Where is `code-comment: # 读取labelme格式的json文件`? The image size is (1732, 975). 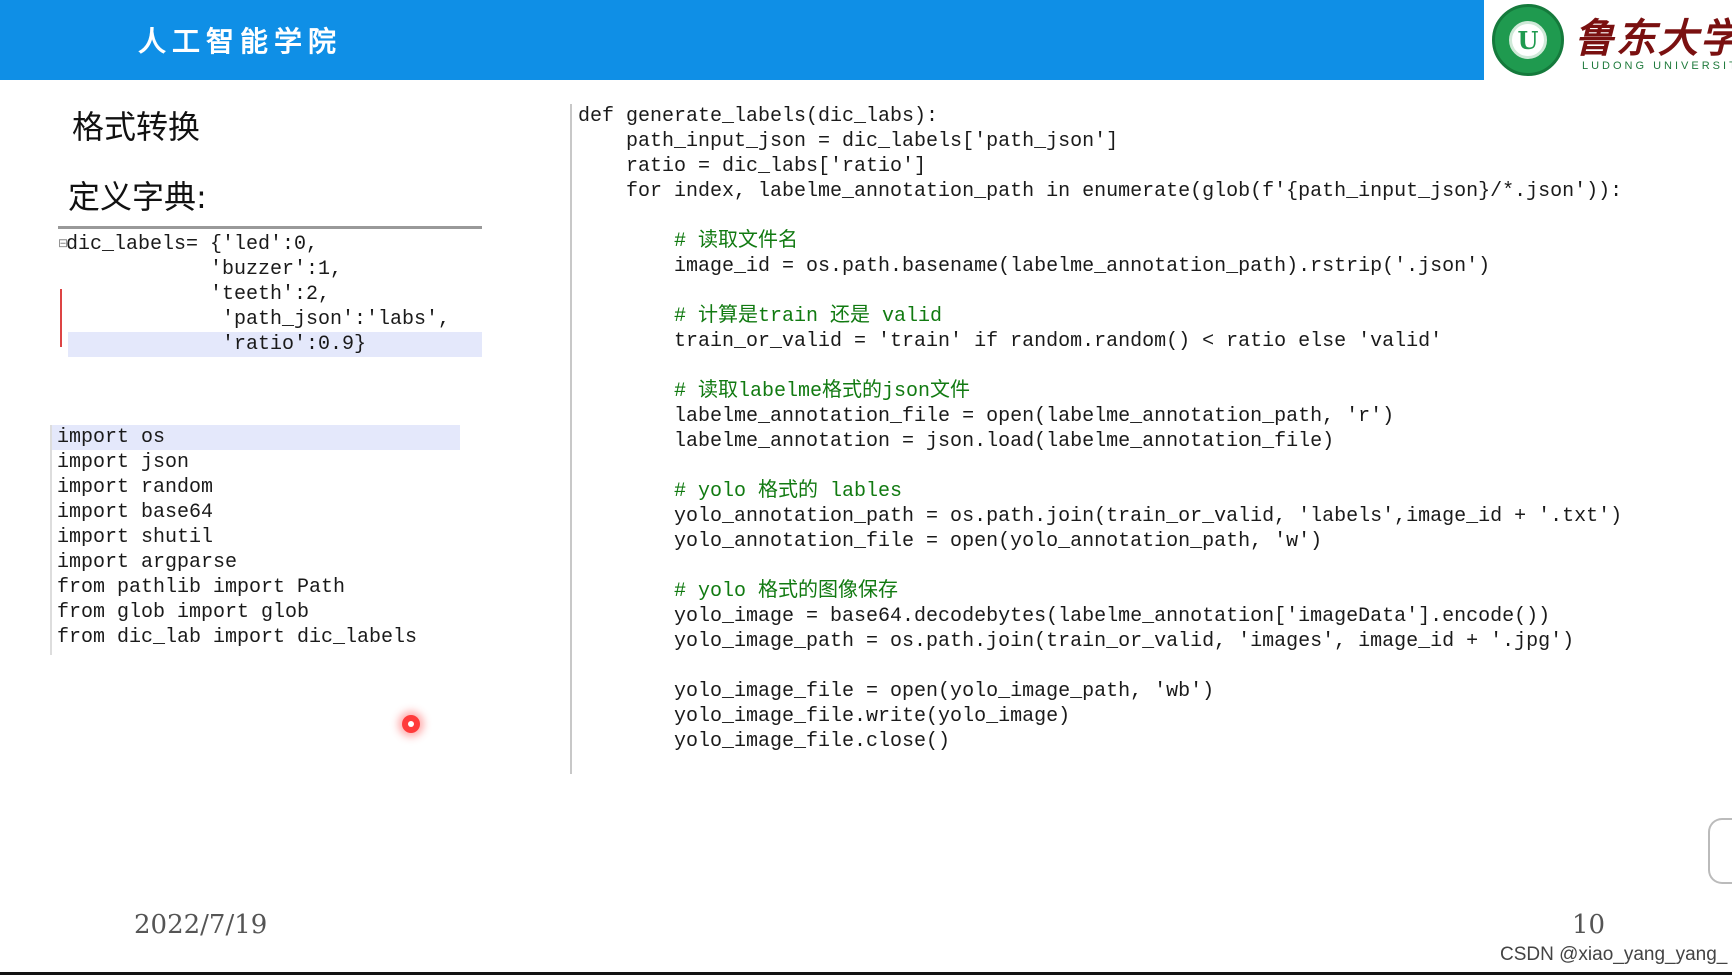
code-comment: # 读取labelme格式的json文件 is located at coordinates (774, 391).